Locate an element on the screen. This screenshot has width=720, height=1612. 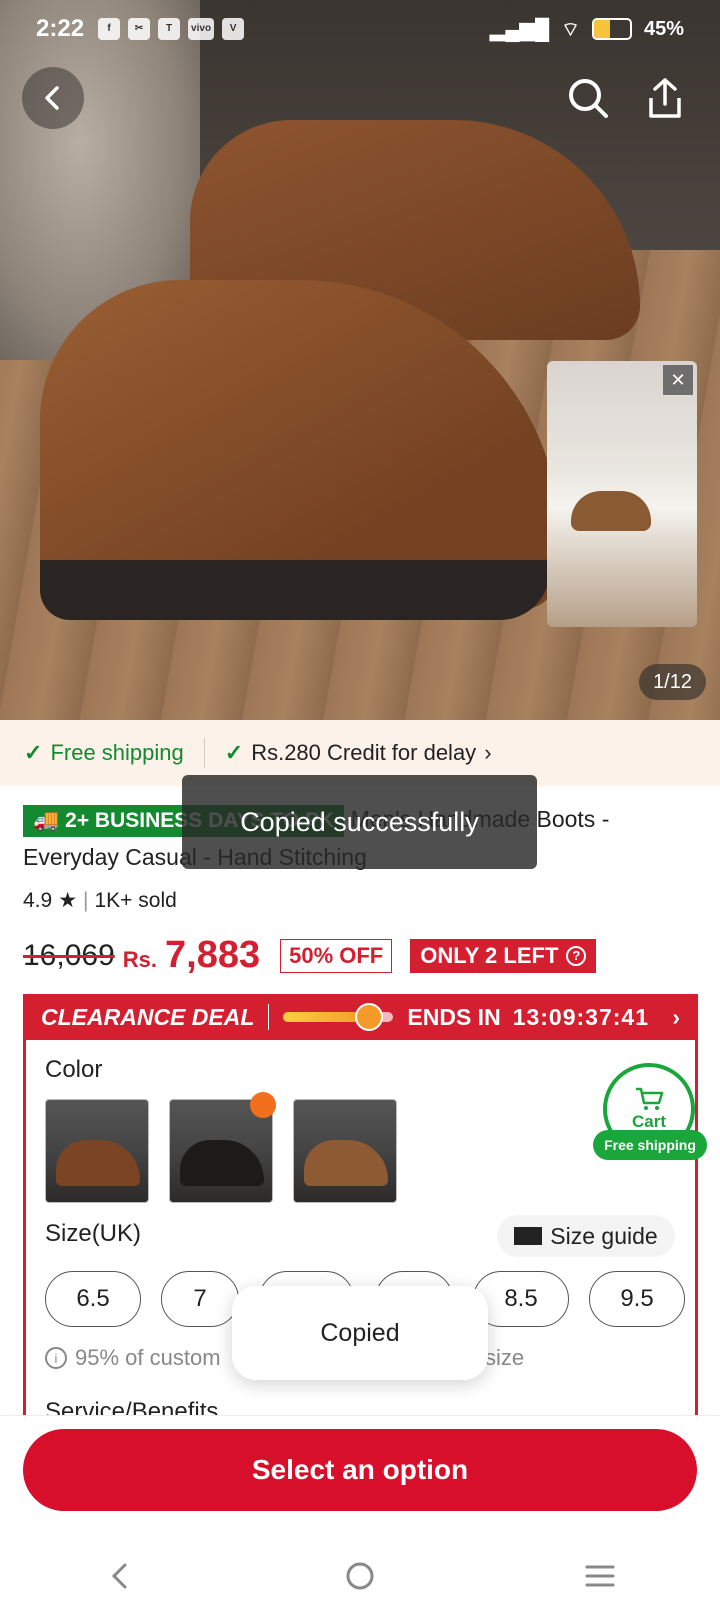
system-nav-bar is located at coordinates (360, 1576).